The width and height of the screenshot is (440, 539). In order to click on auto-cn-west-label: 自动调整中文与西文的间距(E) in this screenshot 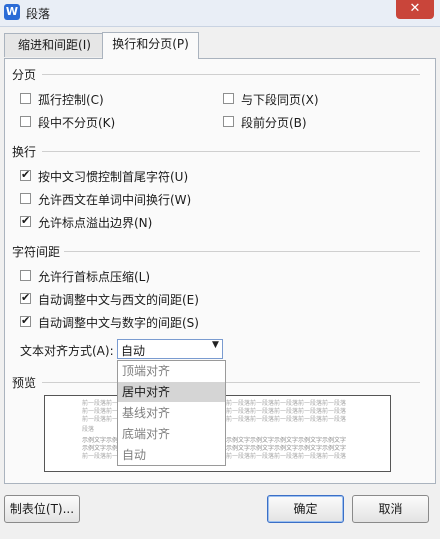, I will do `click(118, 300)`.